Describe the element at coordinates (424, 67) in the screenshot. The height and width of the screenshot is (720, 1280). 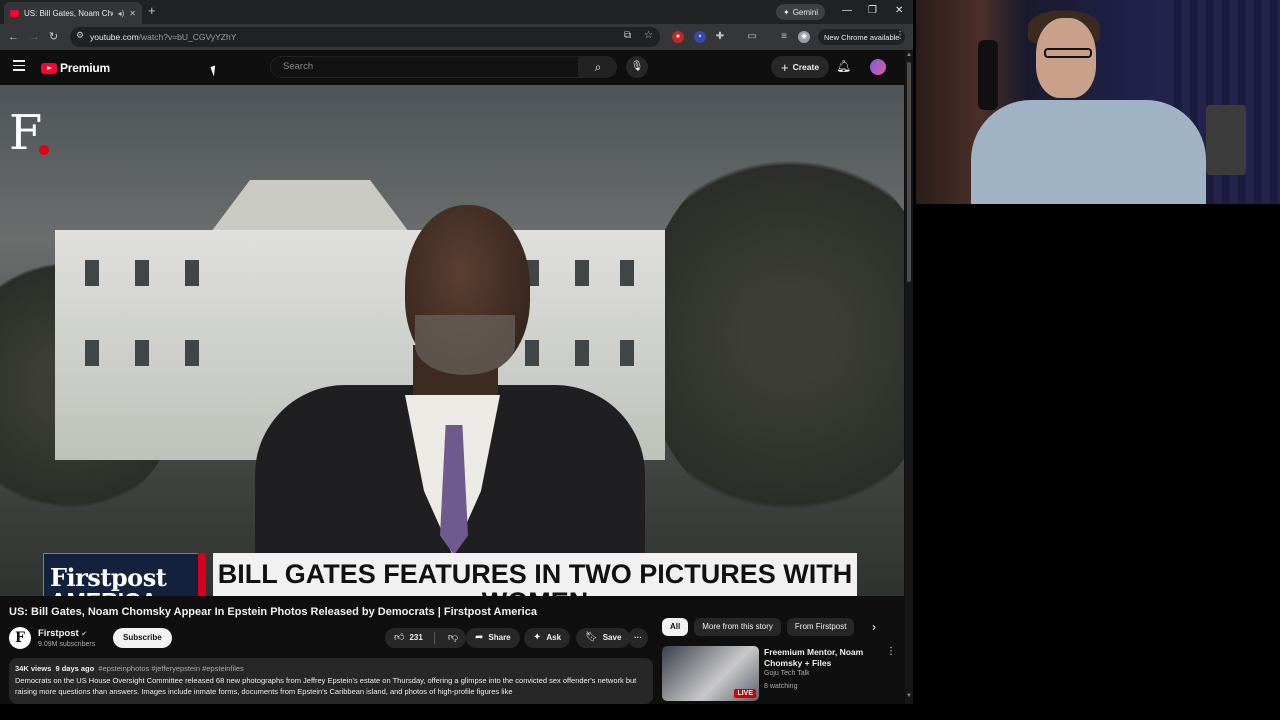
I see `search-input: Search` at that location.